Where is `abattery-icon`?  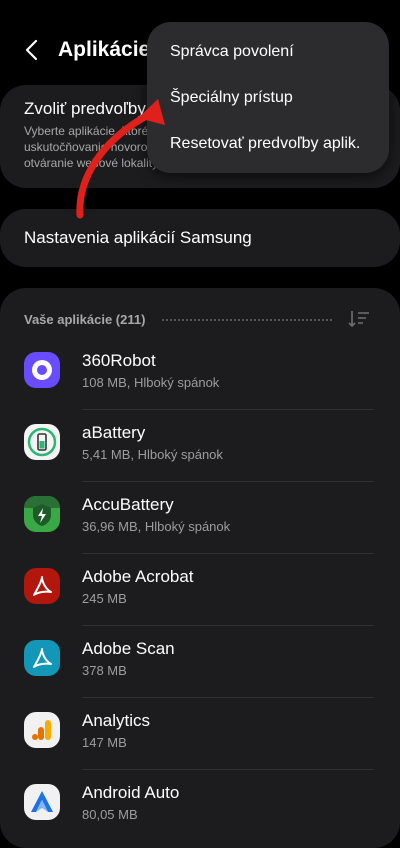 abattery-icon is located at coordinates (42, 442).